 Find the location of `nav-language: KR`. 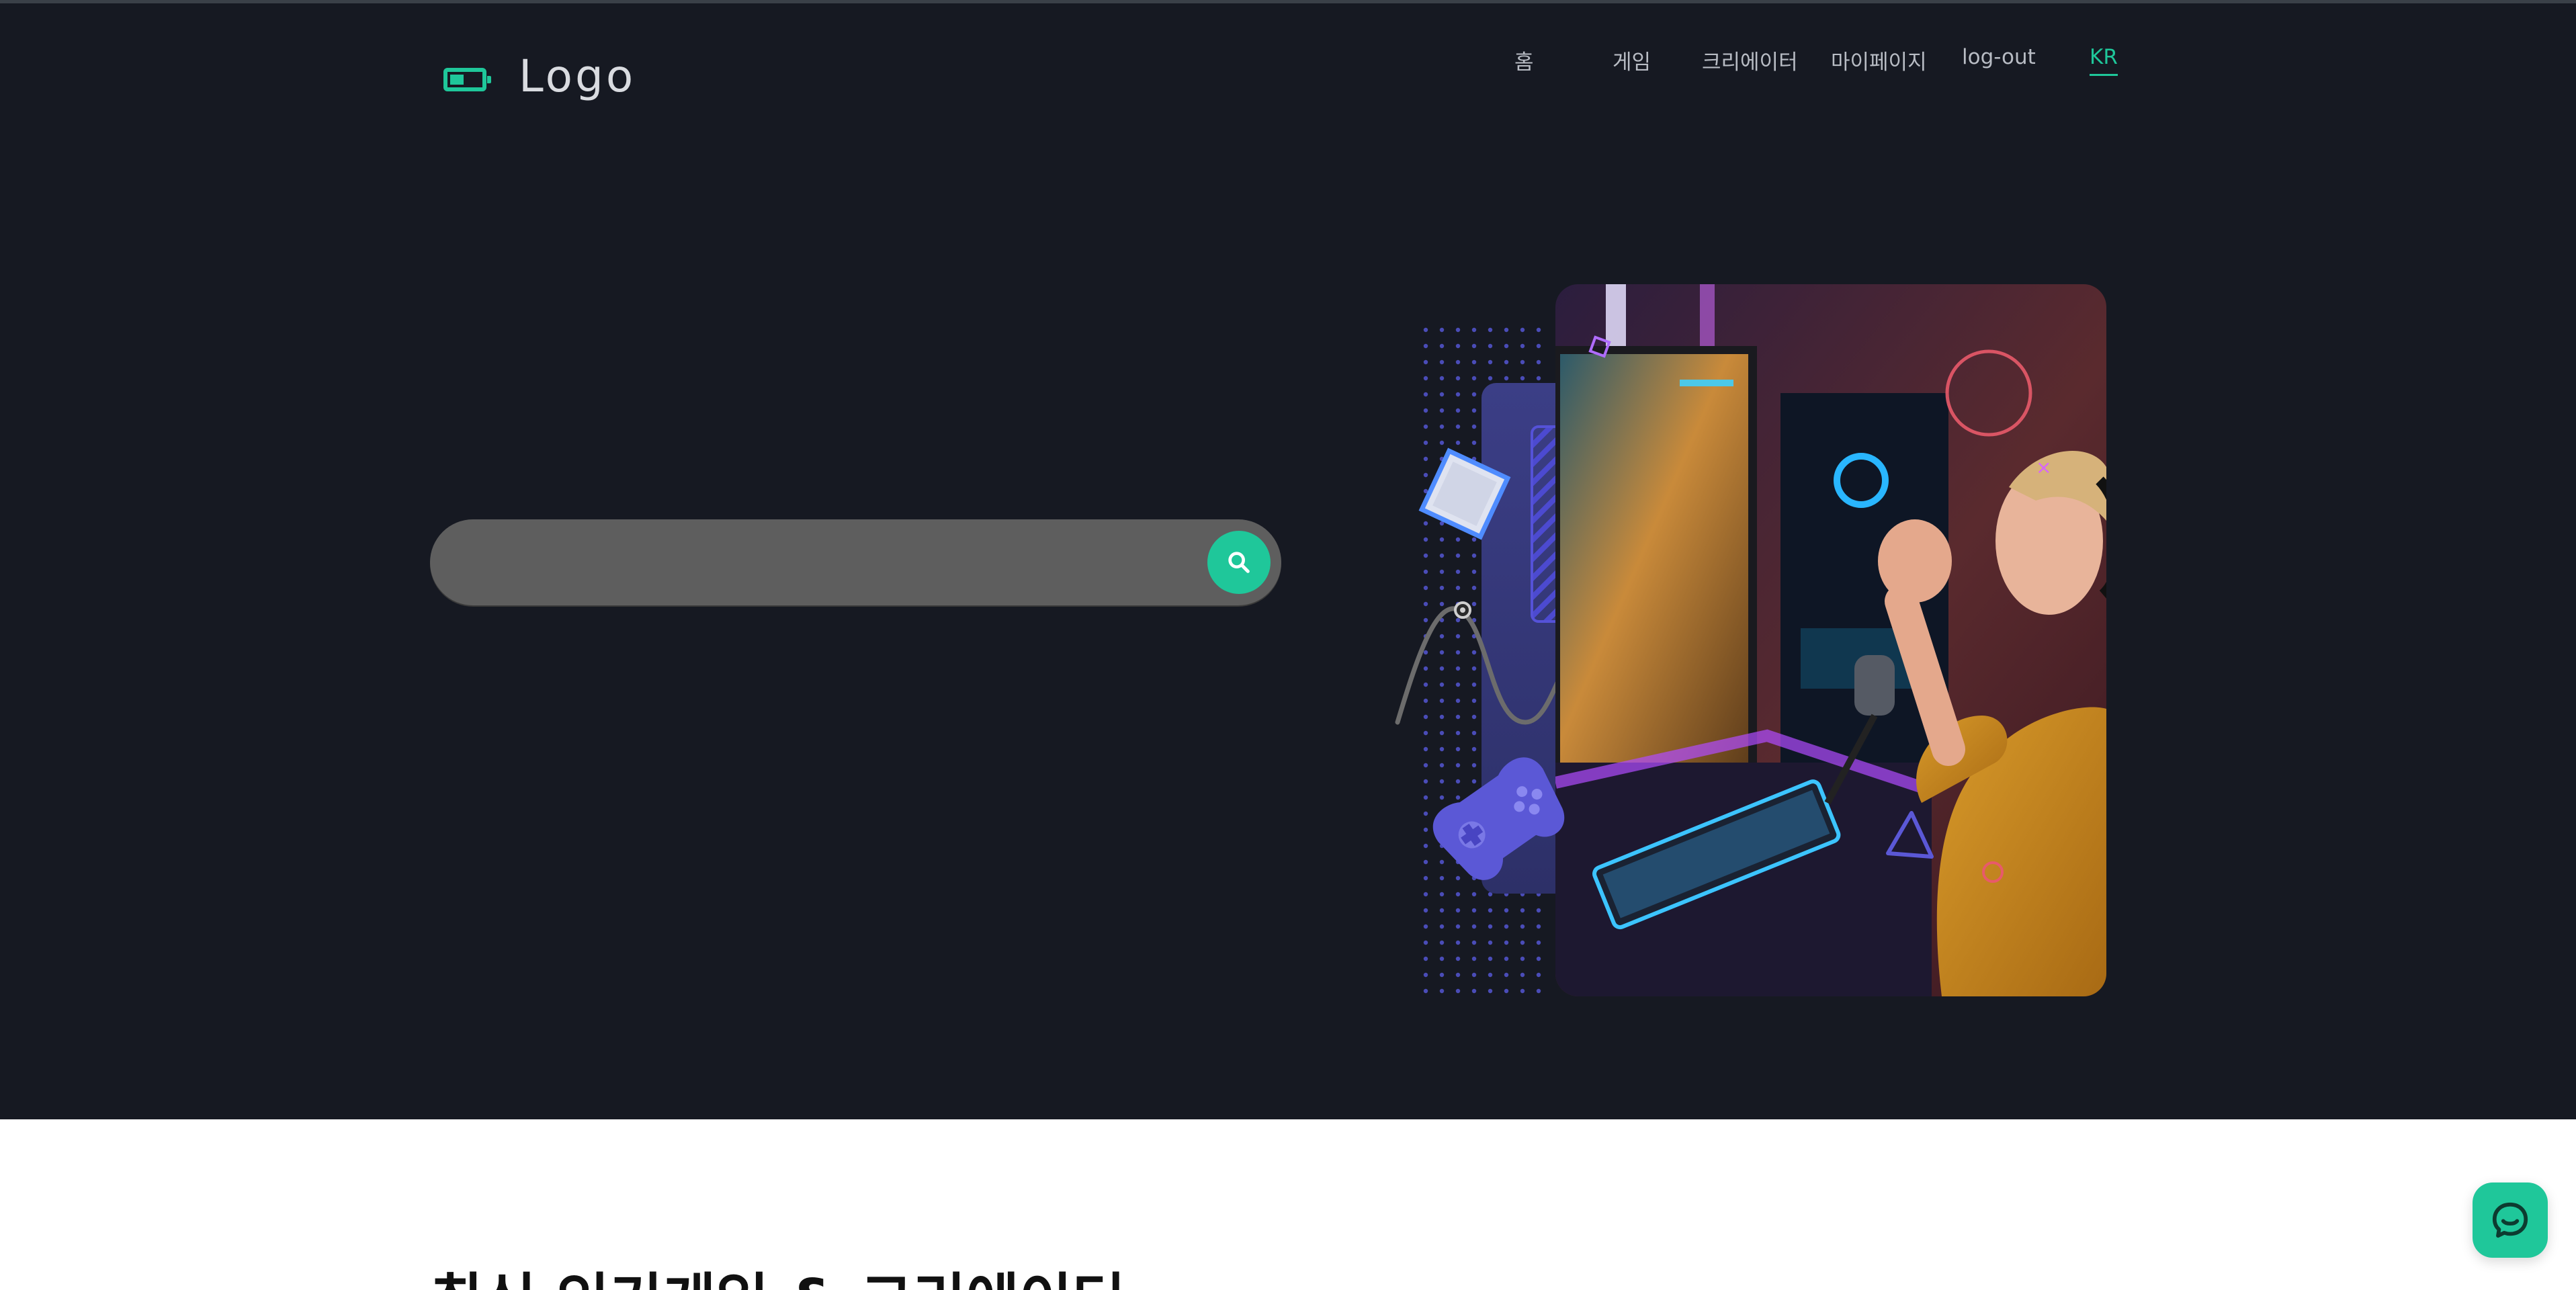

nav-language: KR is located at coordinates (2104, 60).